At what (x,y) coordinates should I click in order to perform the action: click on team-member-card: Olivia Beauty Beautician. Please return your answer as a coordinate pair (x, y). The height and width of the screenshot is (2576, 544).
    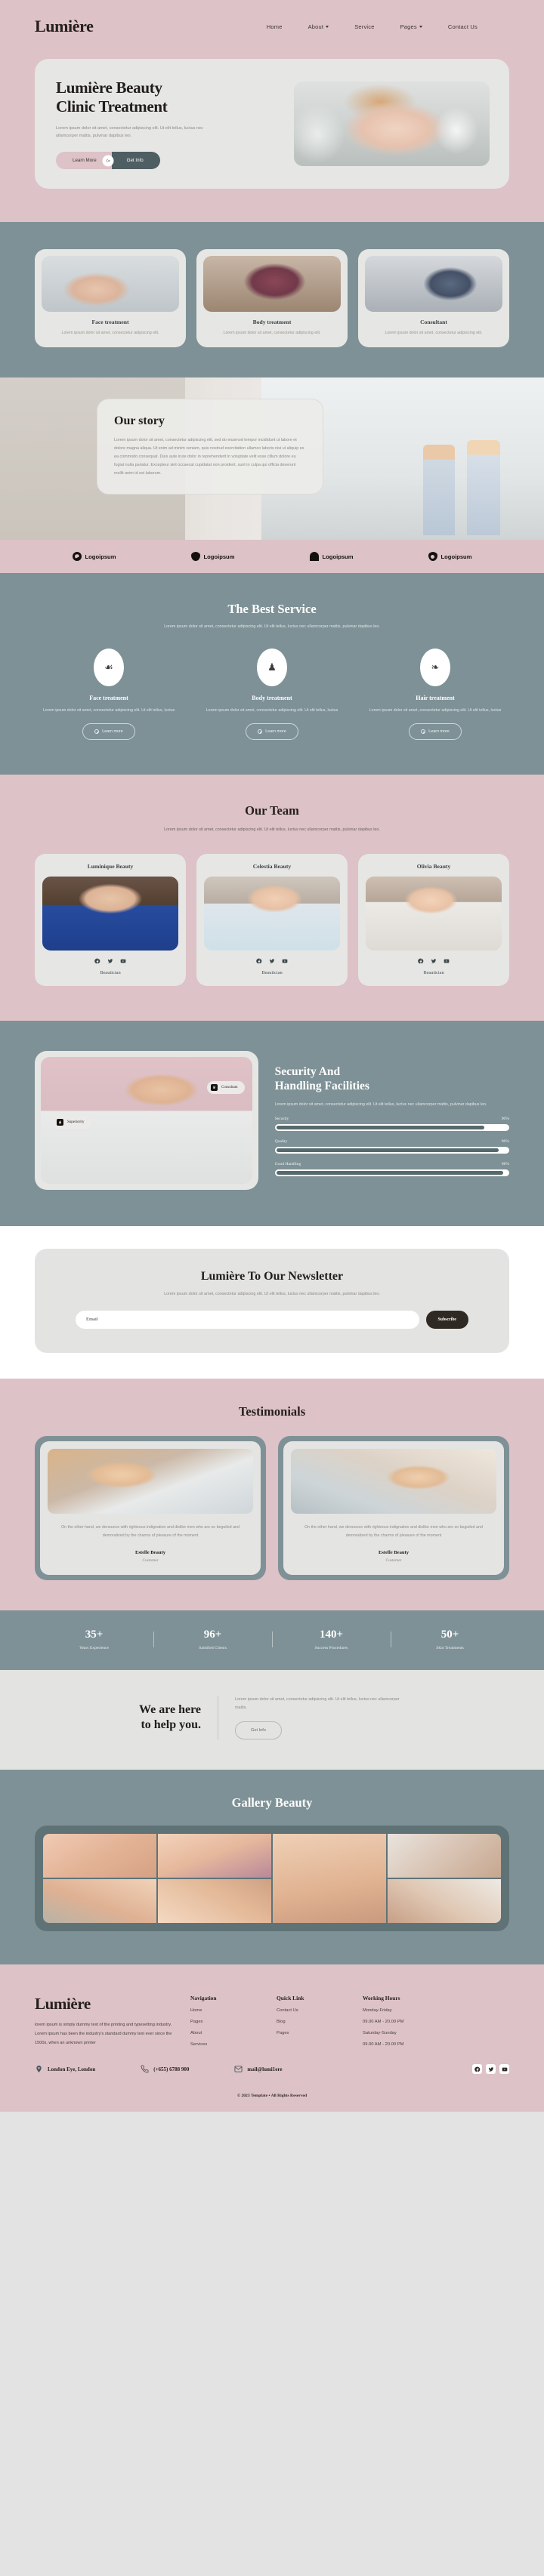
    Looking at the image, I should click on (433, 920).